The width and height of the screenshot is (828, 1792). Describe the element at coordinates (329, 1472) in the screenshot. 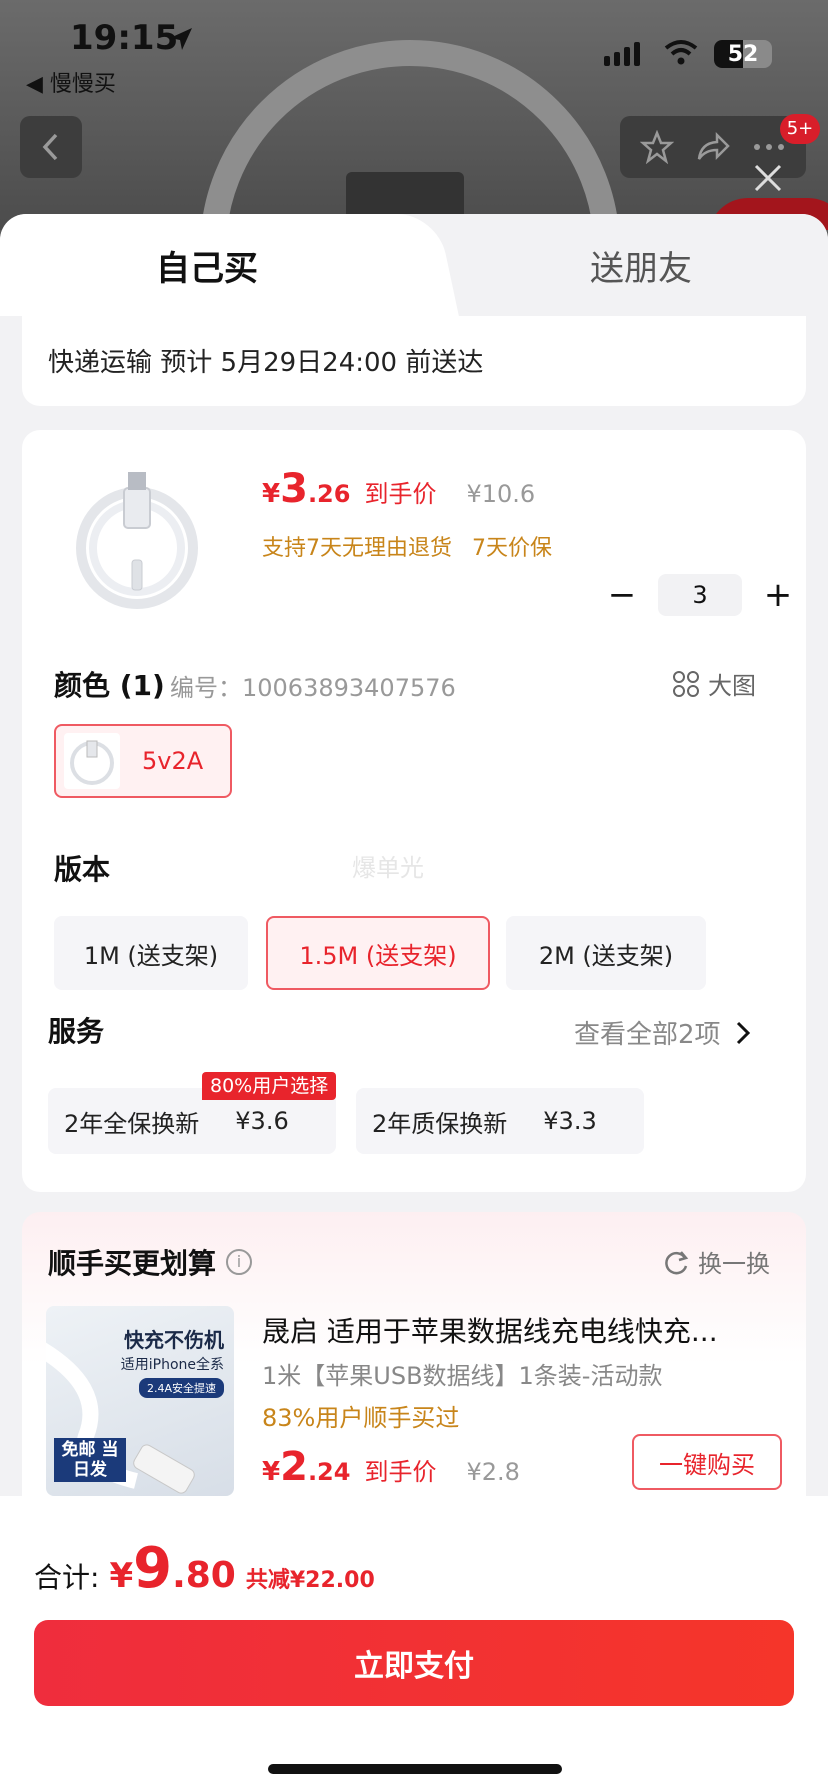

I see `add-on-price-decimal: .24` at that location.